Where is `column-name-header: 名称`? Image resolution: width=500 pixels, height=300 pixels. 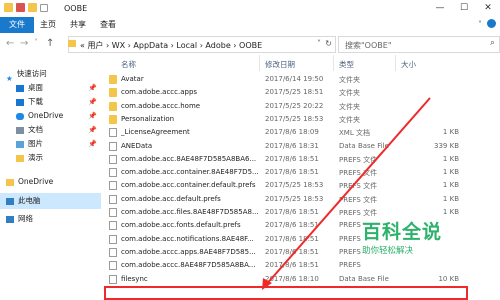 column-name-header: 名称 is located at coordinates (128, 64).